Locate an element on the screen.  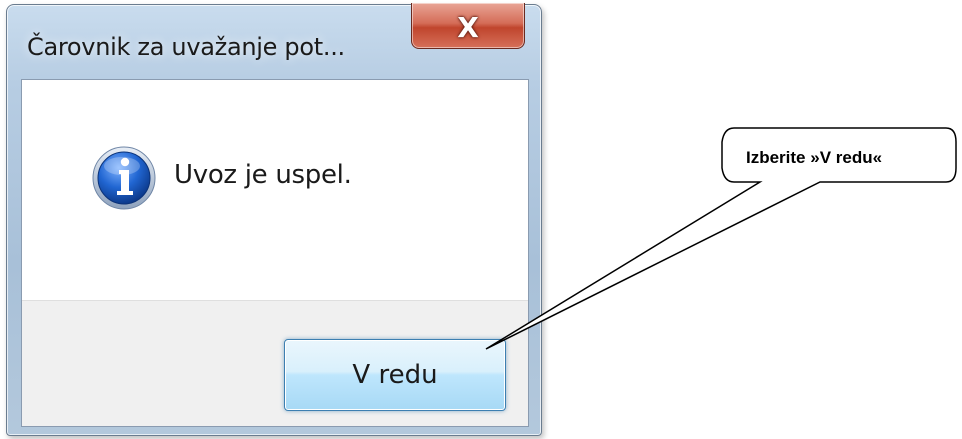
callout-text: Izberite »V redu« is located at coordinates (814, 157).